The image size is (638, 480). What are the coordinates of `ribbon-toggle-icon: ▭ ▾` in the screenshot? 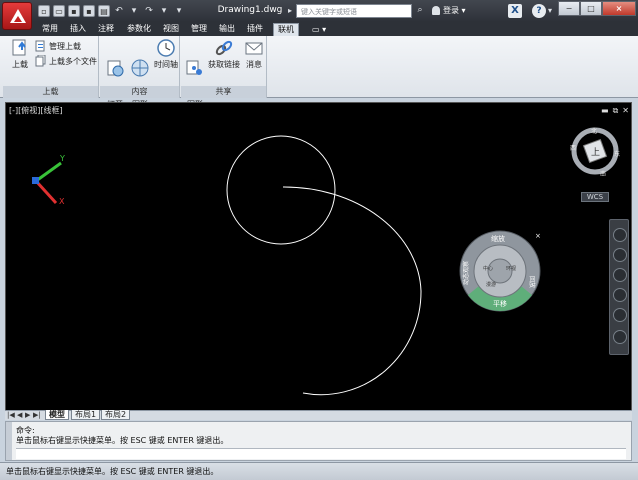 It's located at (322, 29).